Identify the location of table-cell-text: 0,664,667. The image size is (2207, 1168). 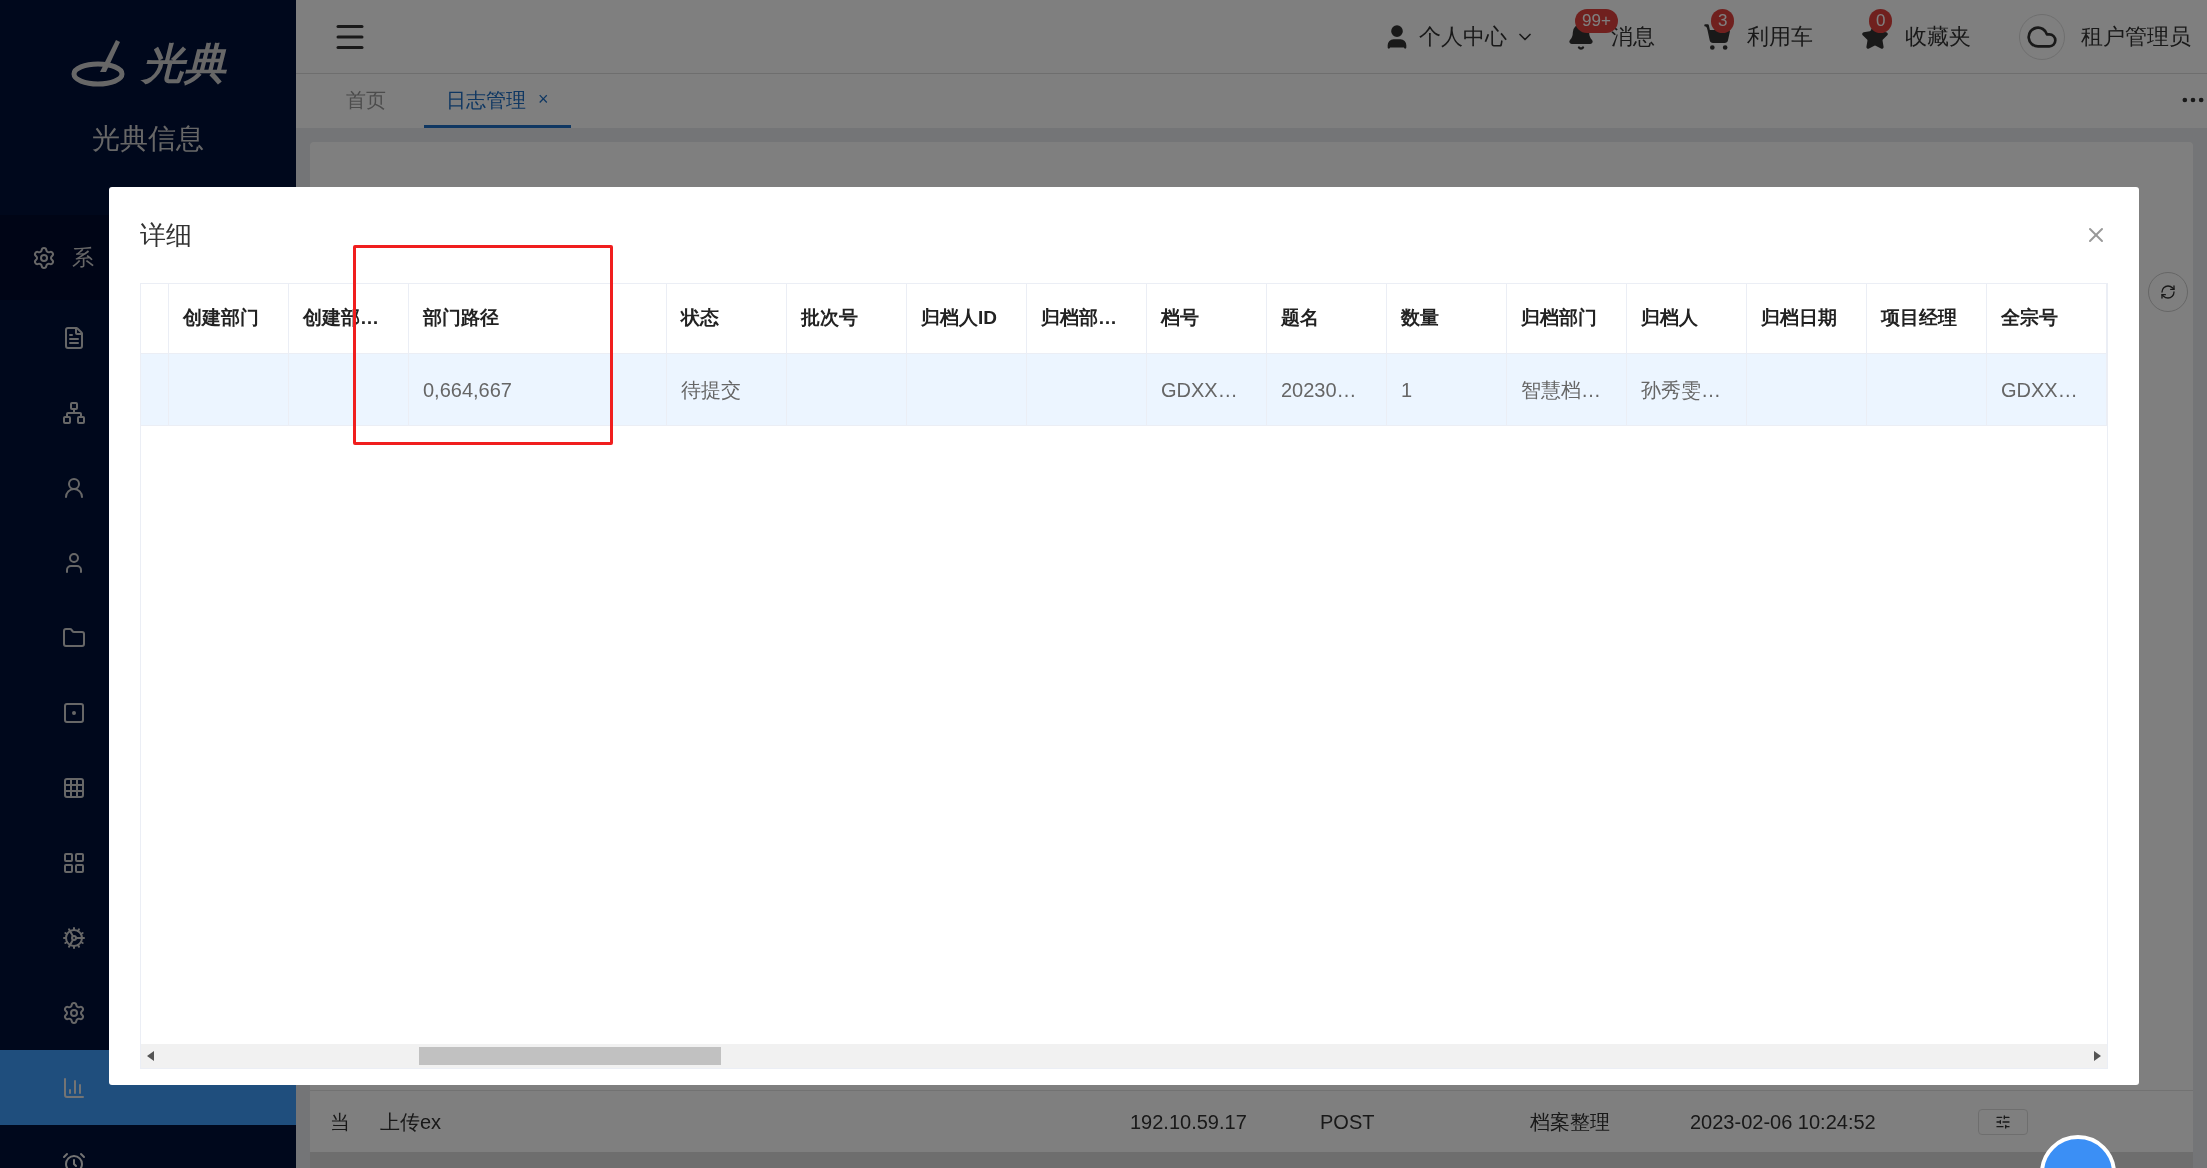
(467, 390).